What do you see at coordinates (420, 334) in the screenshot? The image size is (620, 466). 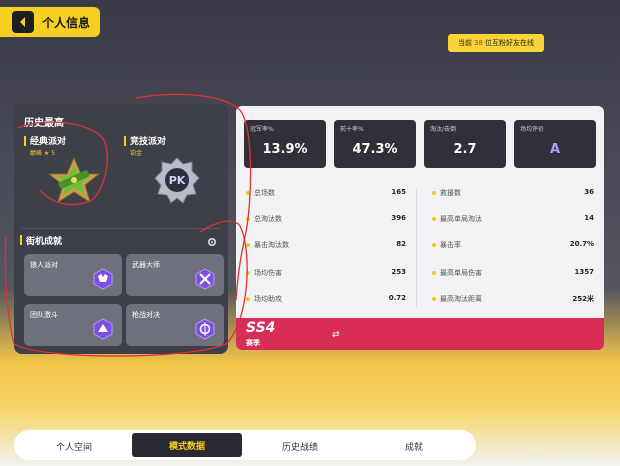 I see `season-selector: SS4 赛季 ⇄` at bounding box center [420, 334].